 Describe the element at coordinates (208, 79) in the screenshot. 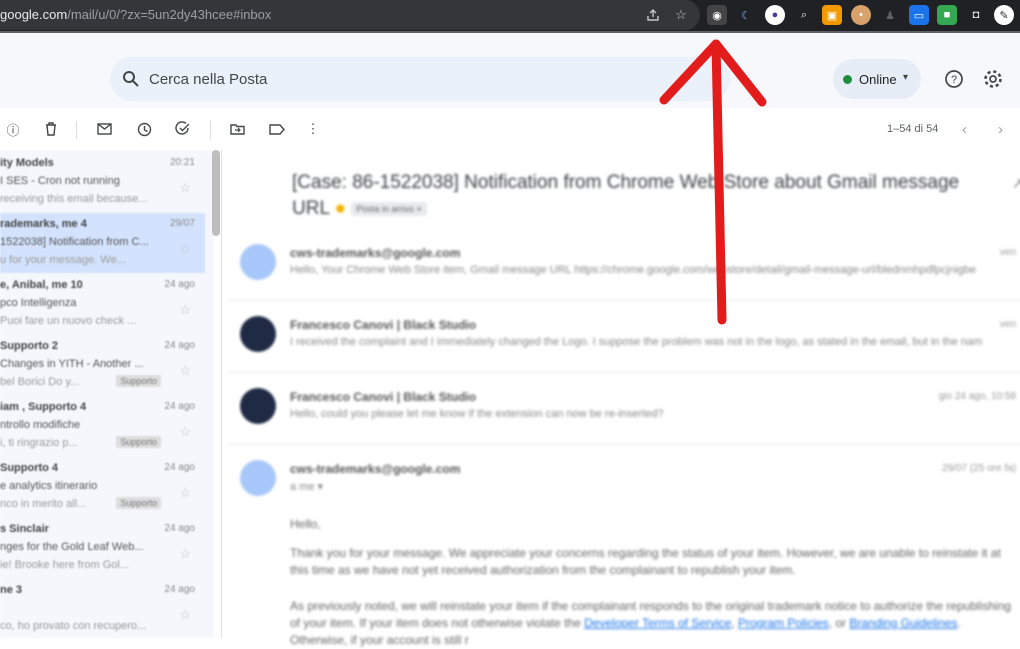

I see `search-input: Cerca nella Posta` at that location.